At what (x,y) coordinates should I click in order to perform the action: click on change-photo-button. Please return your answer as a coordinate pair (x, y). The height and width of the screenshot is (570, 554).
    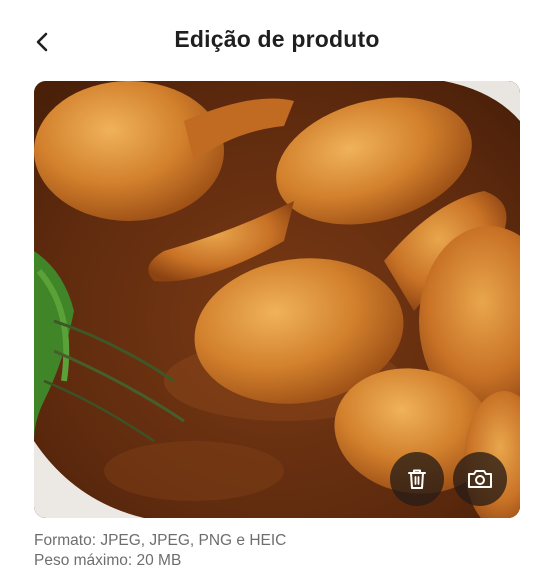
    Looking at the image, I should click on (480, 479).